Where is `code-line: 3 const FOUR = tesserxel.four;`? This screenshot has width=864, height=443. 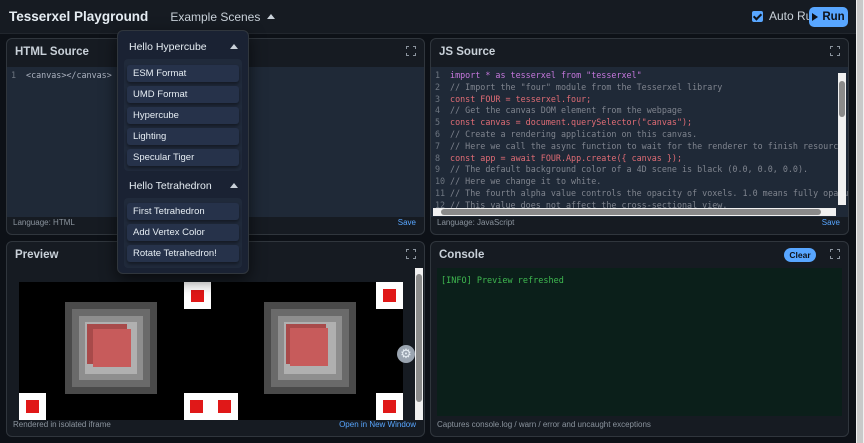
code-line: 3 const FOUR = tesserxel.four; is located at coordinates (513, 98).